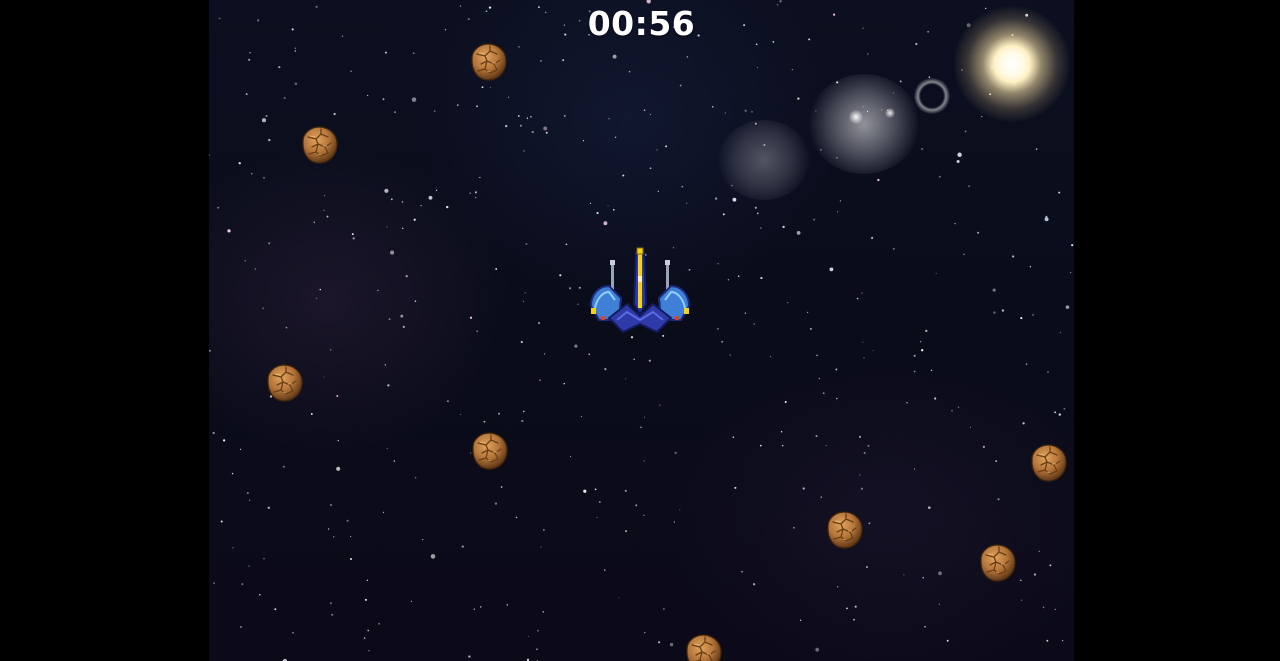 This screenshot has width=1280, height=661. I want to click on spaceship-icon, so click(640, 290).